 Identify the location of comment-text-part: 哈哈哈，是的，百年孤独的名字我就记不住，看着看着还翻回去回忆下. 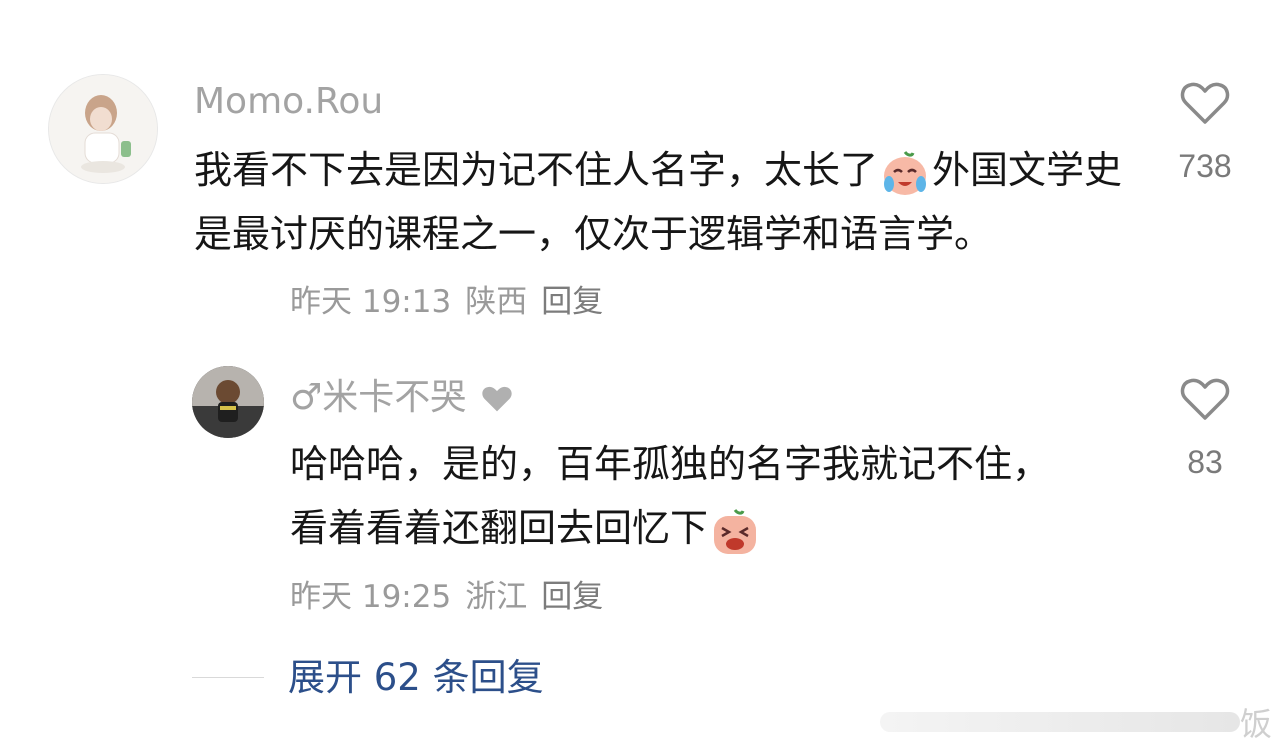
(670, 496).